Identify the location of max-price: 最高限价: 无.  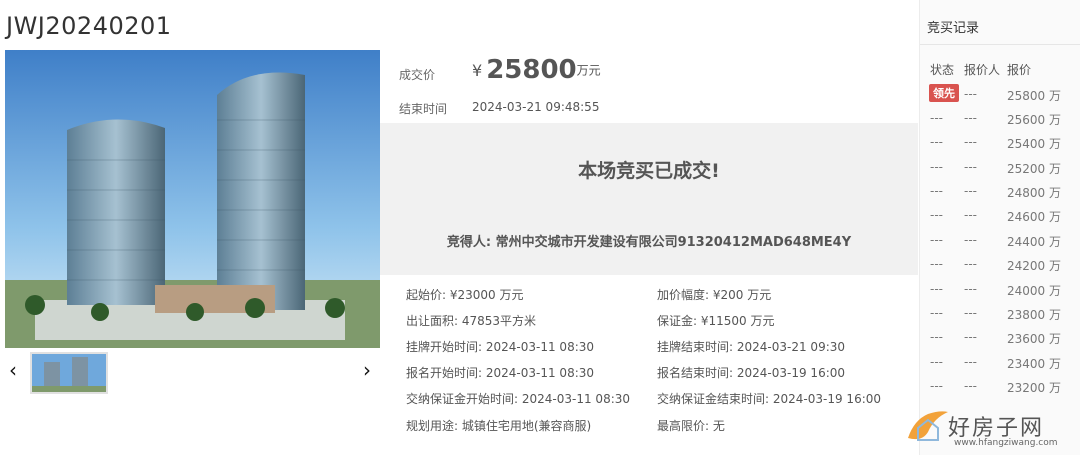
(691, 425).